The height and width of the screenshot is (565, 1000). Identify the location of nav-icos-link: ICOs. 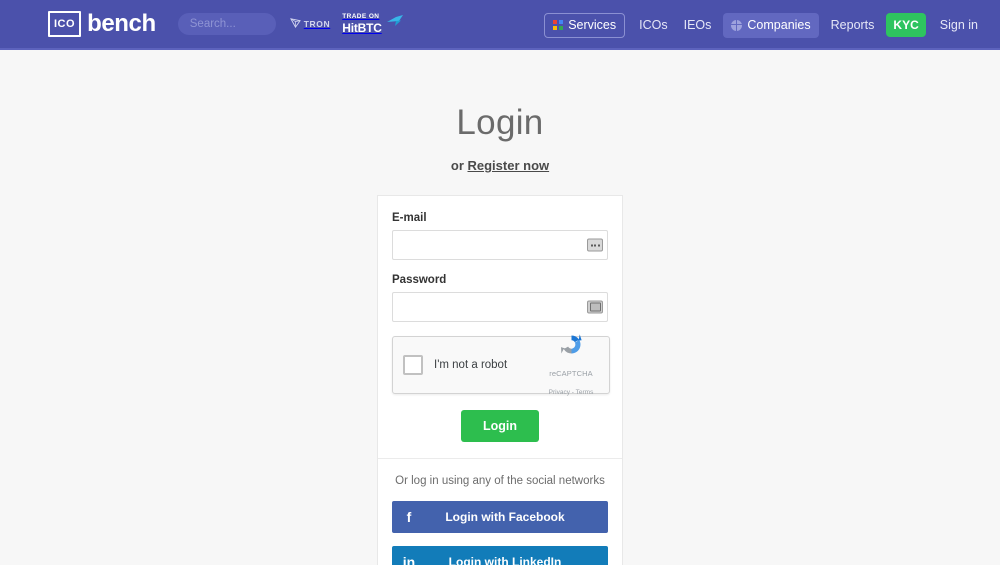
(653, 25).